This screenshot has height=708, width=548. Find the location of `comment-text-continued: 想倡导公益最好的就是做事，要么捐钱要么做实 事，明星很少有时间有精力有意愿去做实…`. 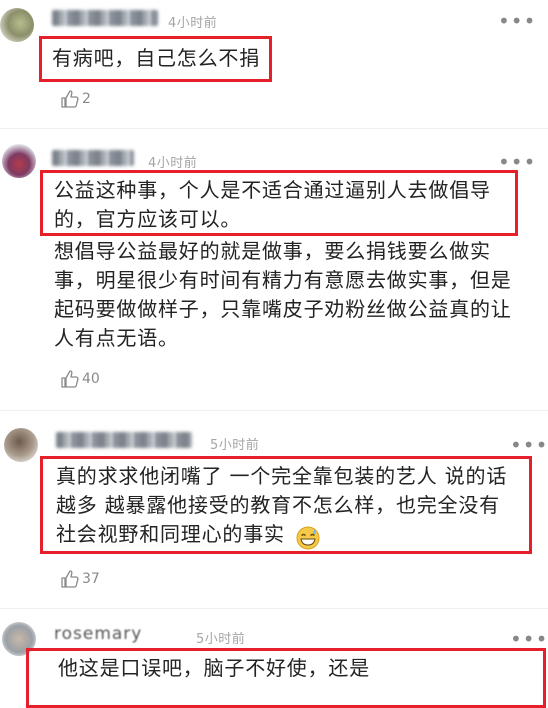

comment-text-continued: 想倡导公益最好的就是做事，要么捐钱要么做实 事，明星很少有时间有精力有意愿去做实… is located at coordinates (283, 294).